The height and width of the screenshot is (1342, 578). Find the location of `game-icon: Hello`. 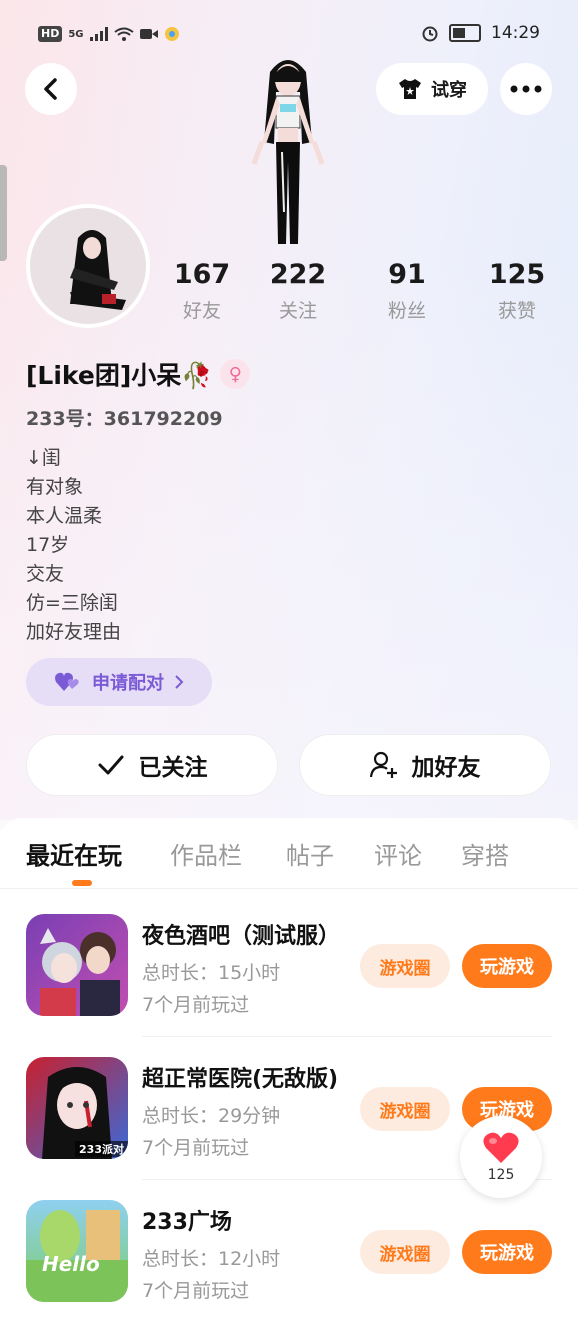

game-icon: Hello is located at coordinates (77, 1251).